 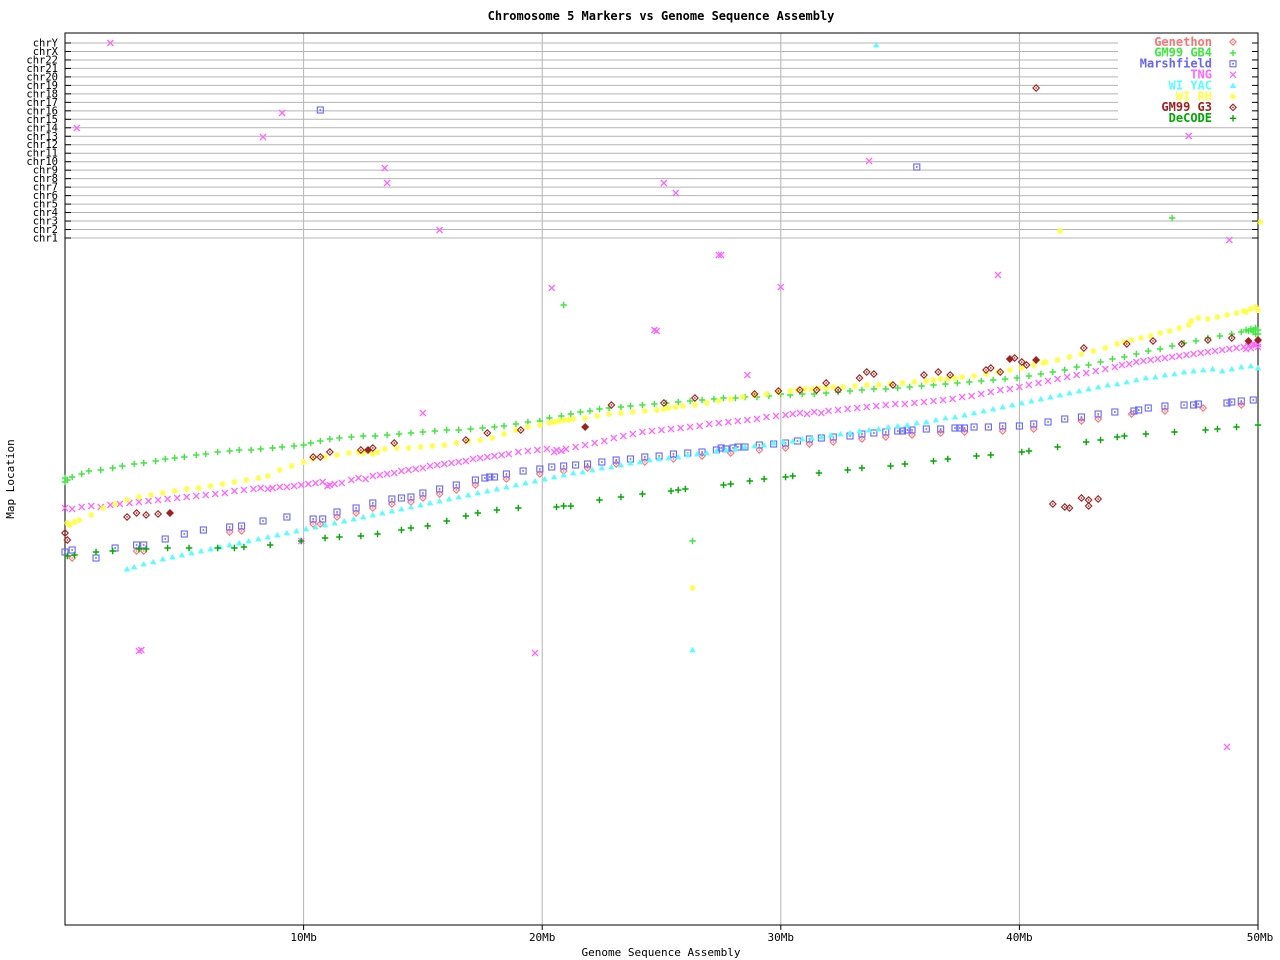 What do you see at coordinates (1260, 937) in the screenshot?
I see `x-tick-label: 50Mb` at bounding box center [1260, 937].